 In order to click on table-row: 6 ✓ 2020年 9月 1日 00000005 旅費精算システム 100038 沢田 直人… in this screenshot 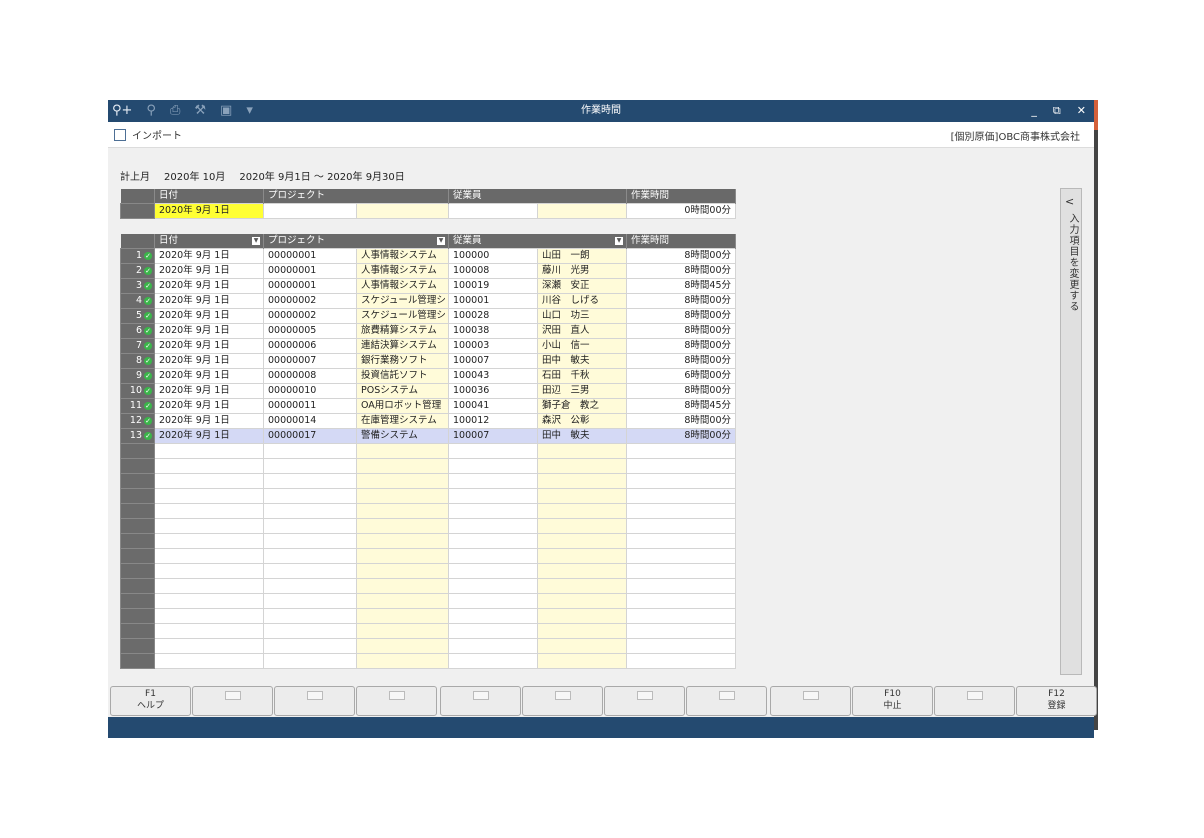, I will do `click(428, 331)`.